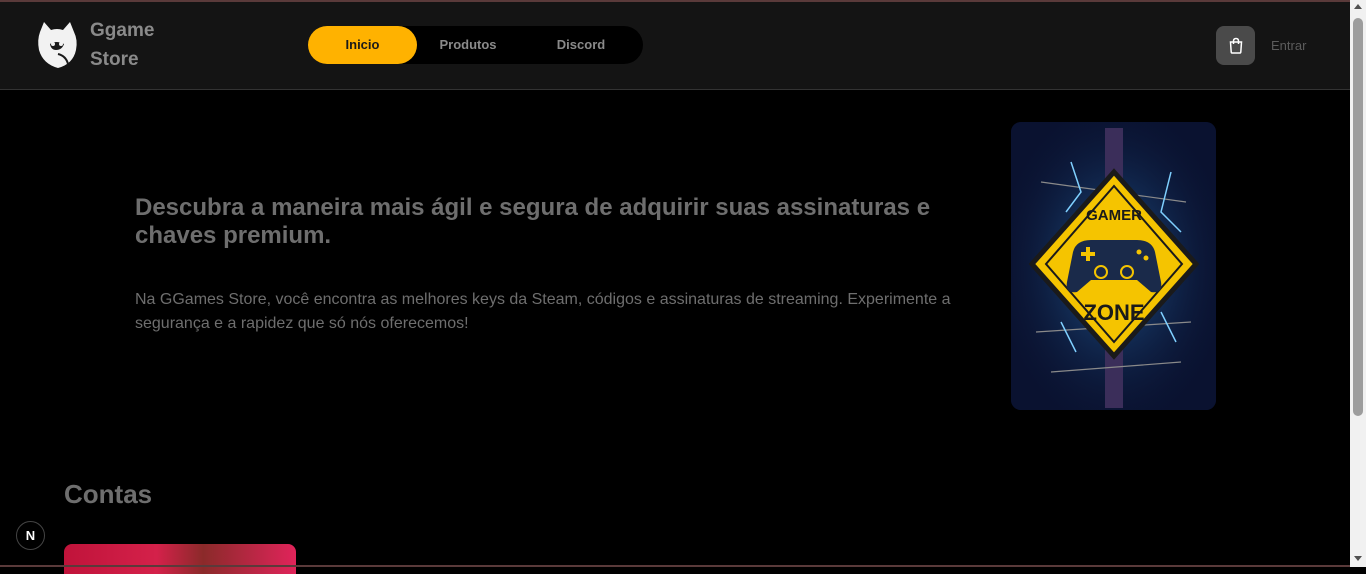 The width and height of the screenshot is (1366, 574). What do you see at coordinates (1288, 45) in the screenshot?
I see `login-link: Entrar` at bounding box center [1288, 45].